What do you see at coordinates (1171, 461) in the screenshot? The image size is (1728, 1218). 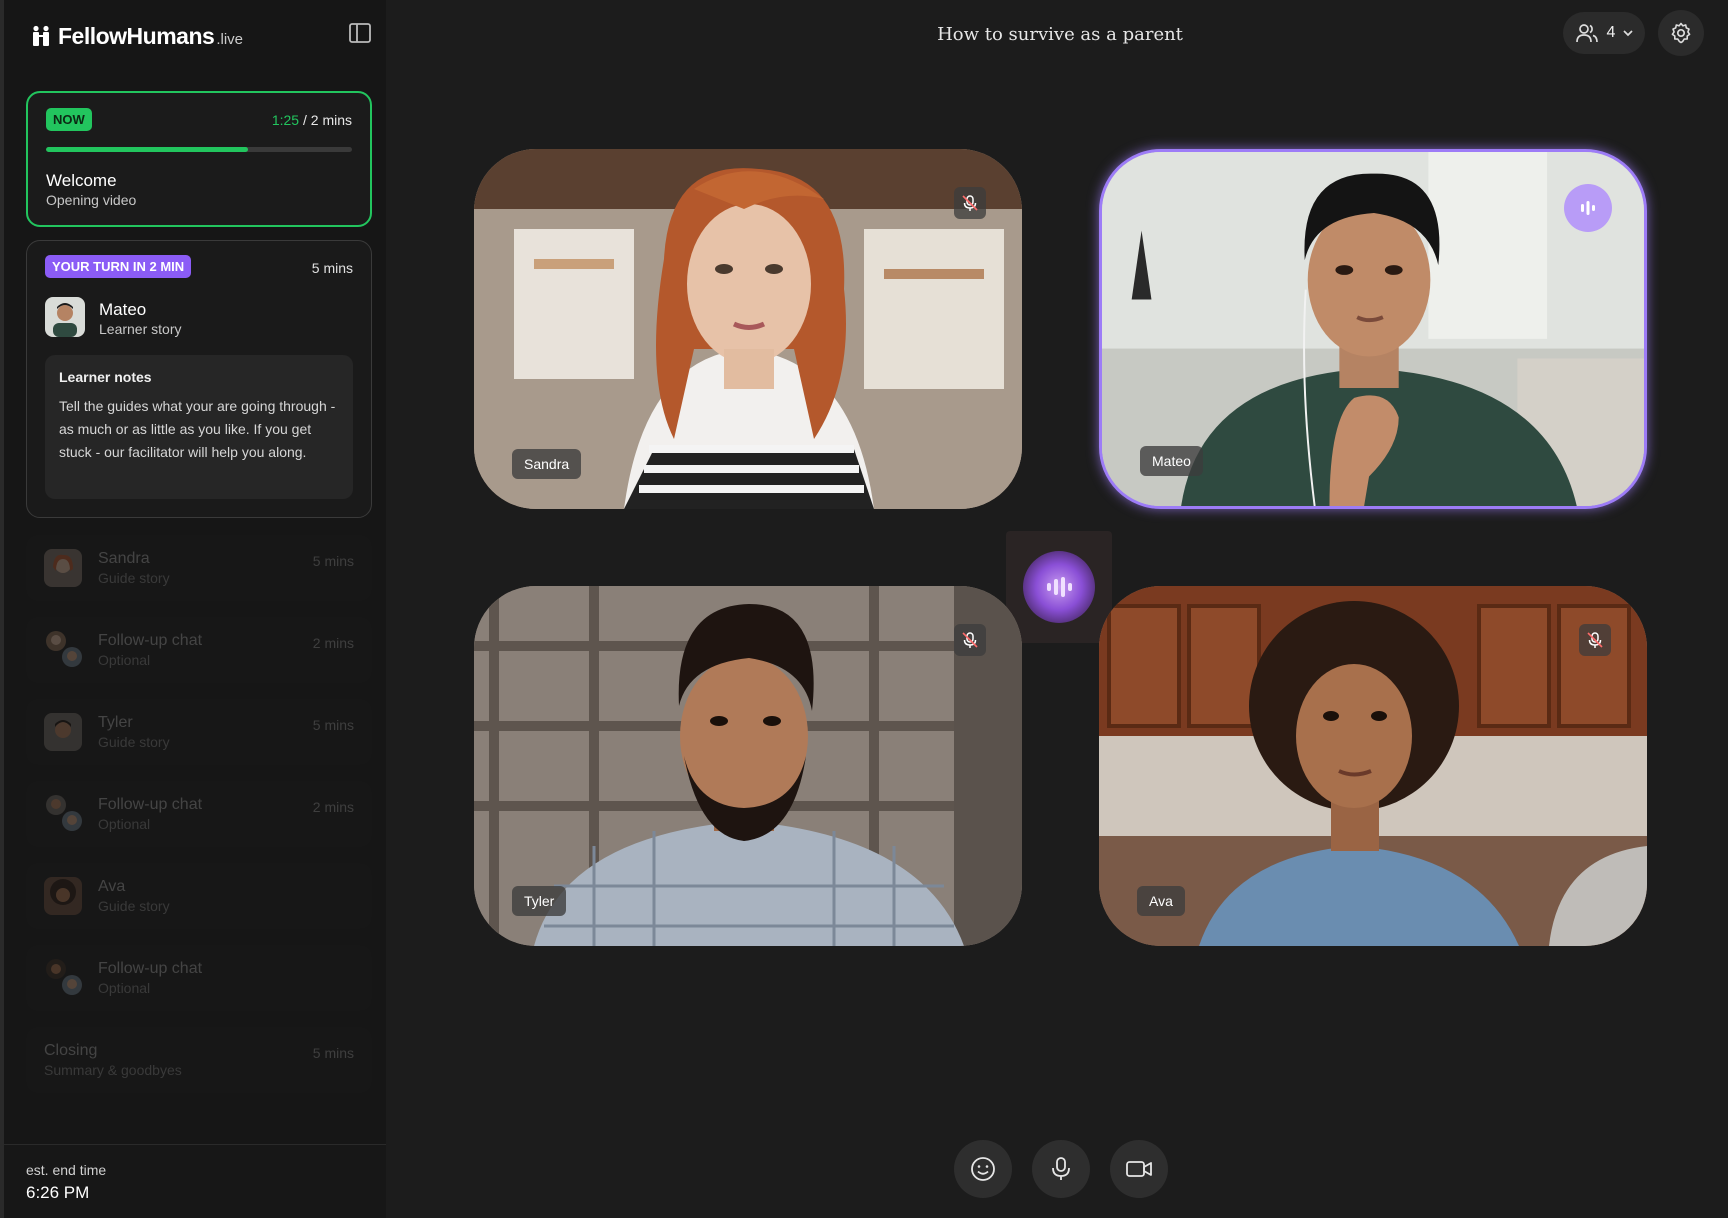 I see `participant-name-tag: Mateo` at bounding box center [1171, 461].